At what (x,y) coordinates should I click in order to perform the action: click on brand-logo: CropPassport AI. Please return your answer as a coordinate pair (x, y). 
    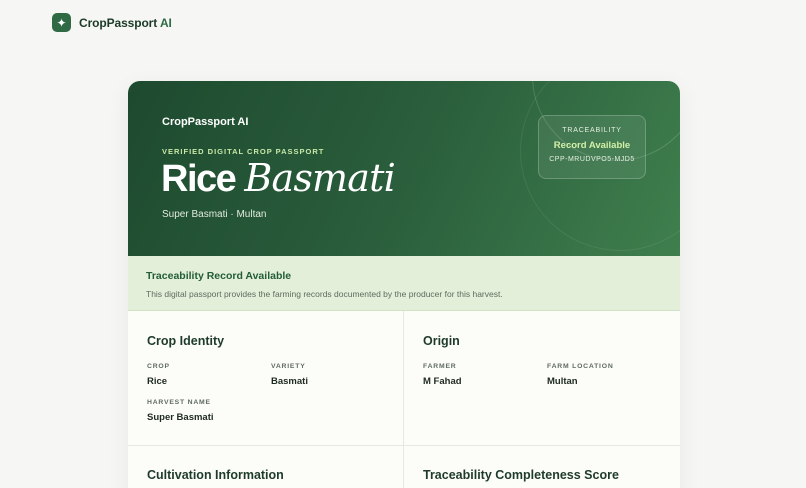
    Looking at the image, I should click on (125, 23).